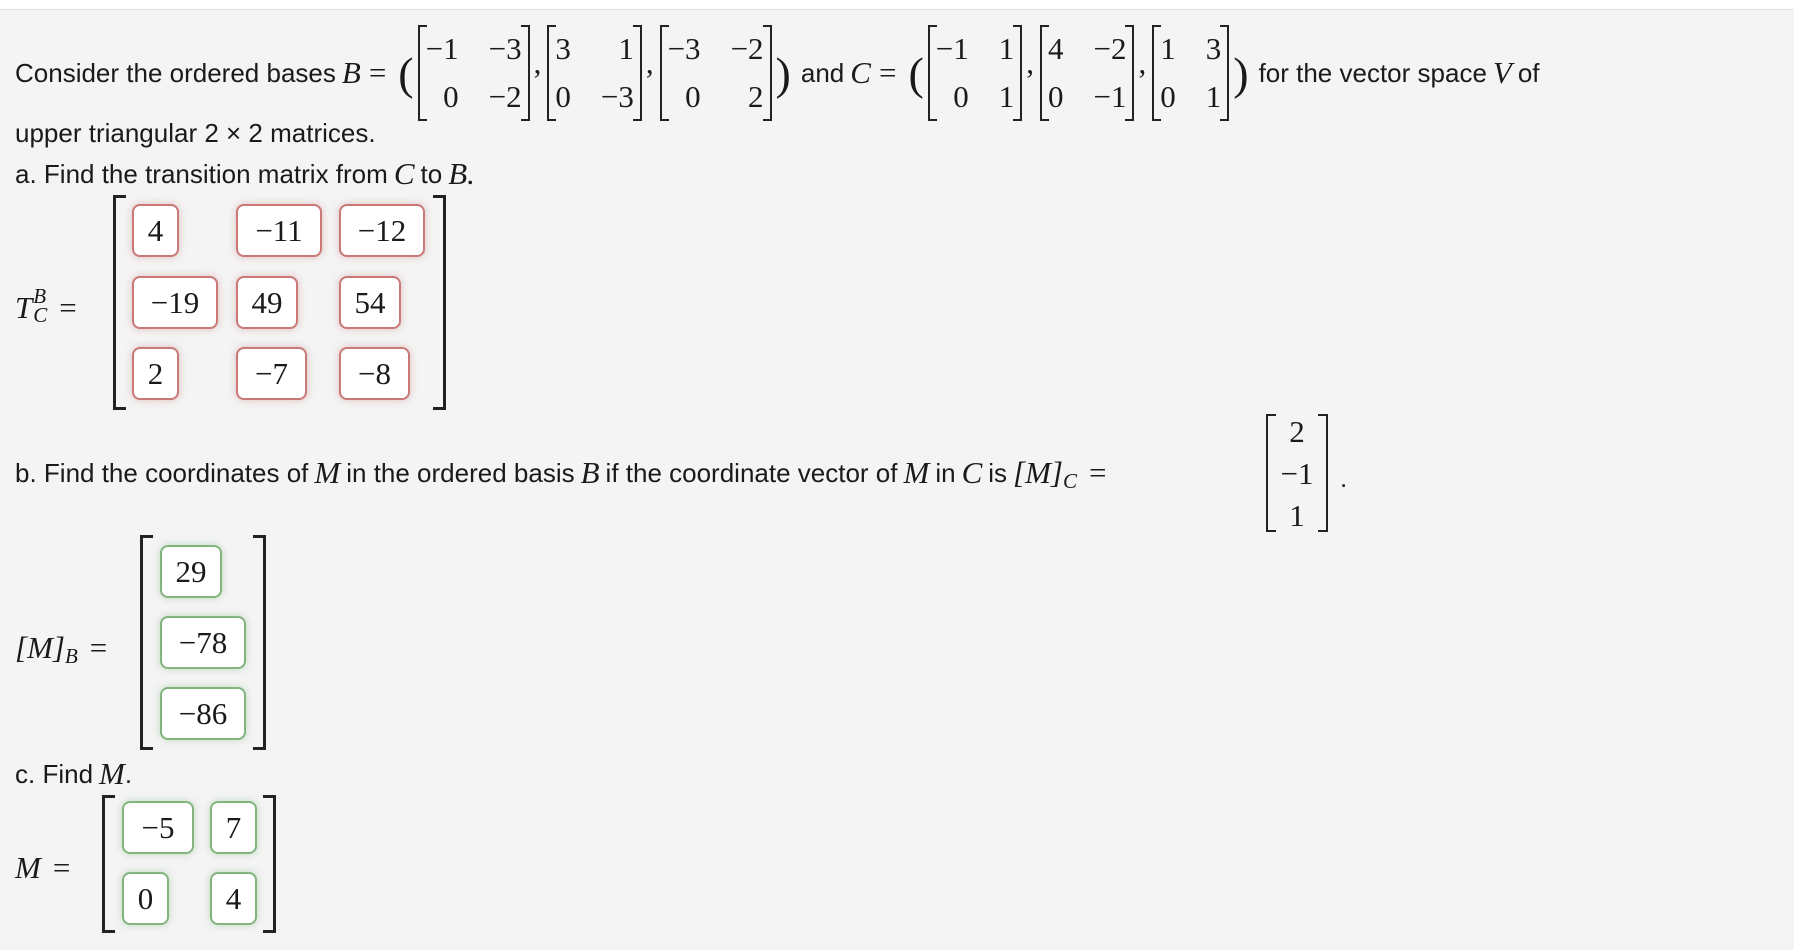 Image resolution: width=1794 pixels, height=950 pixels. Describe the element at coordinates (590, 472) in the screenshot. I see `b-symbol: B` at that location.